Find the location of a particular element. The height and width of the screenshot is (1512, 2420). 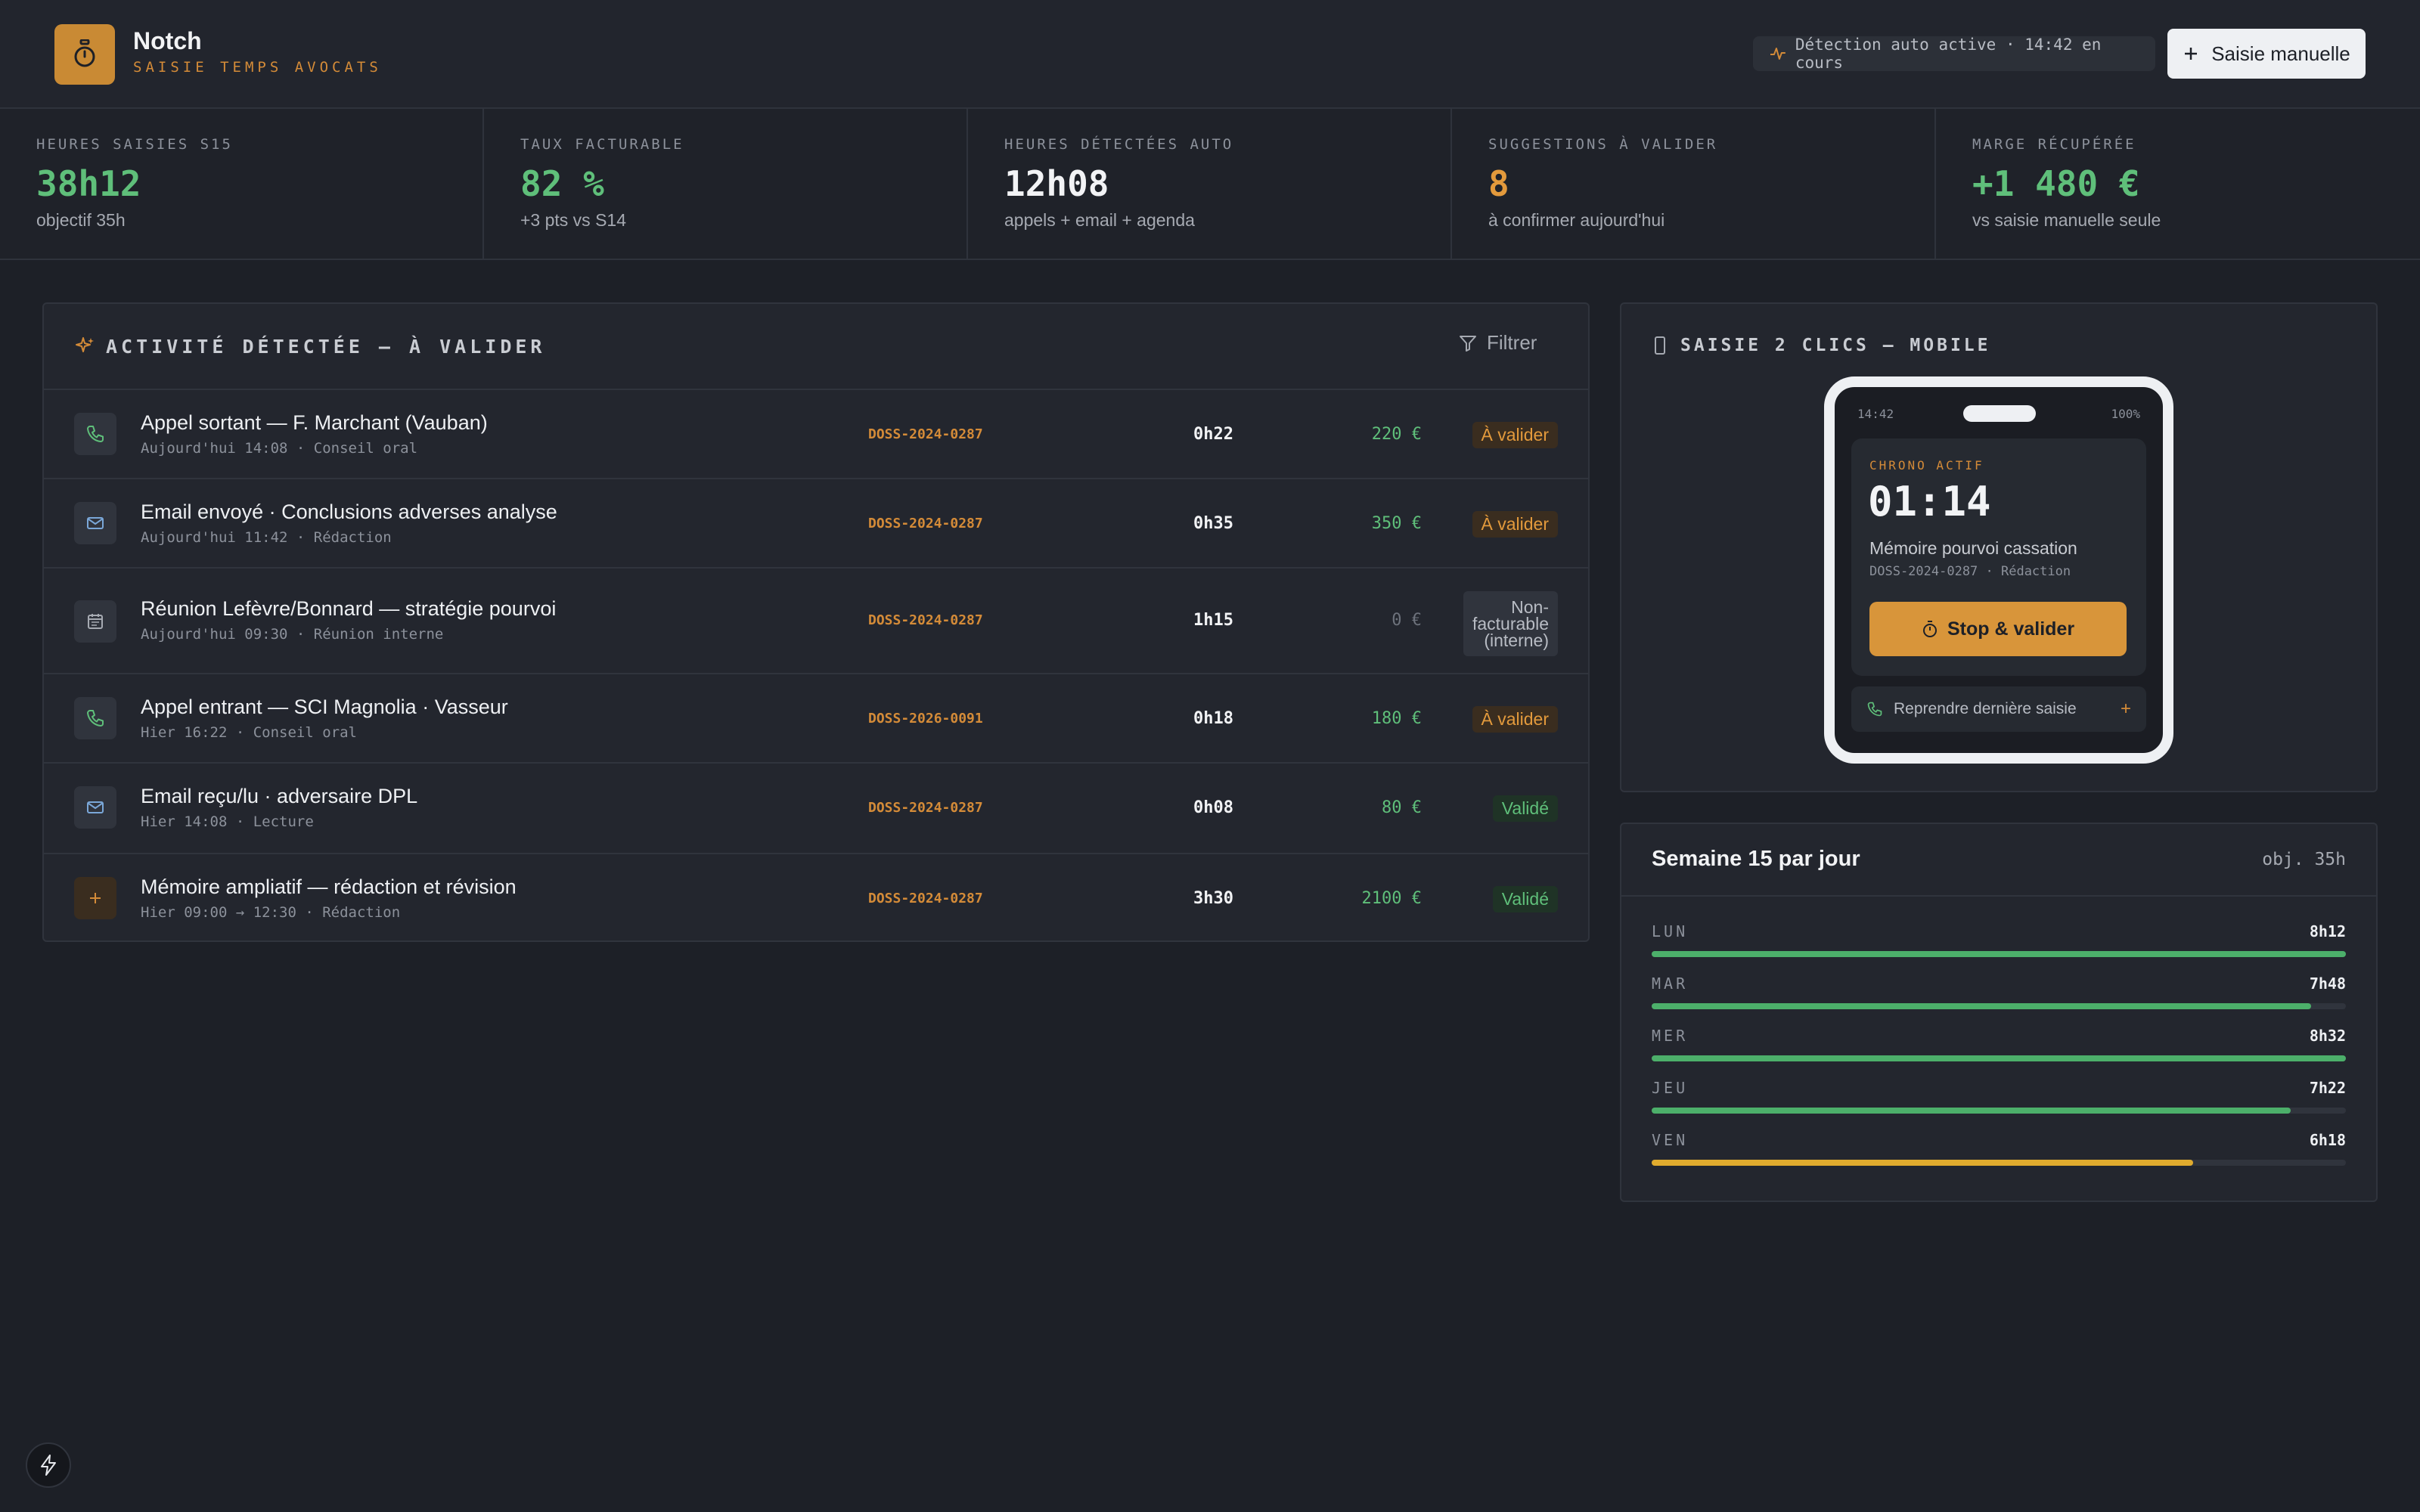

stop-and-validate-button: Stop & valider is located at coordinates (1998, 629).